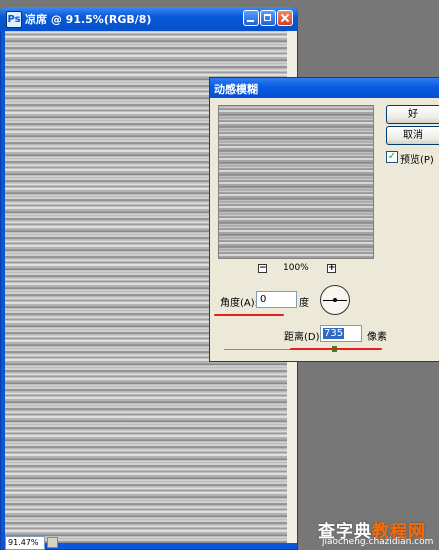 The width and height of the screenshot is (439, 550). I want to click on dialog-title: 动感模糊, so click(236, 89).